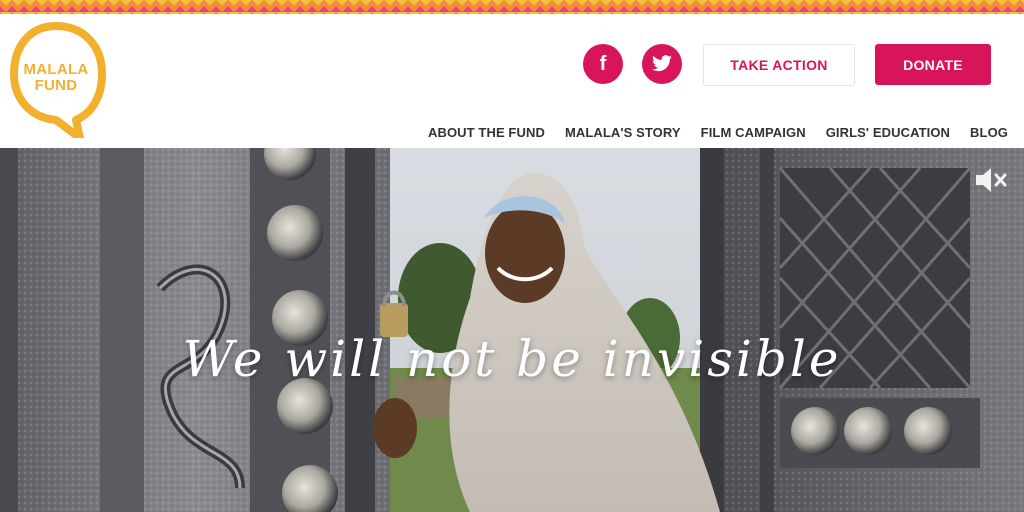  I want to click on hero-tagline: We will not be invisible, so click(512, 359).